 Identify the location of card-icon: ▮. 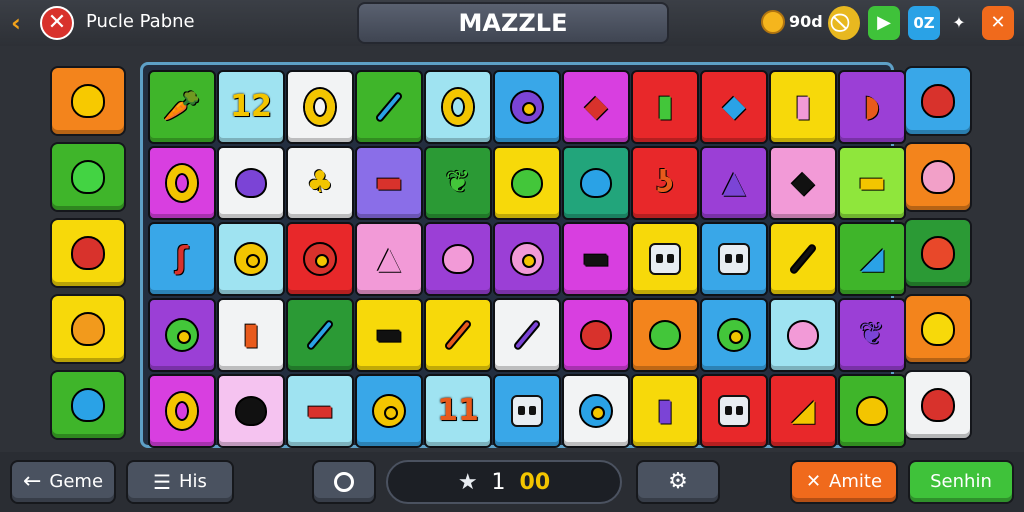
(665, 106).